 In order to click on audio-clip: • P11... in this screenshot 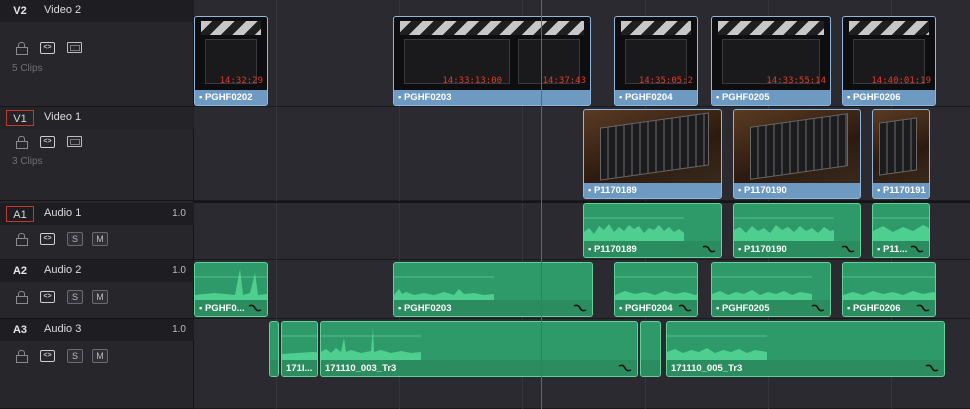, I will do `click(901, 230)`.